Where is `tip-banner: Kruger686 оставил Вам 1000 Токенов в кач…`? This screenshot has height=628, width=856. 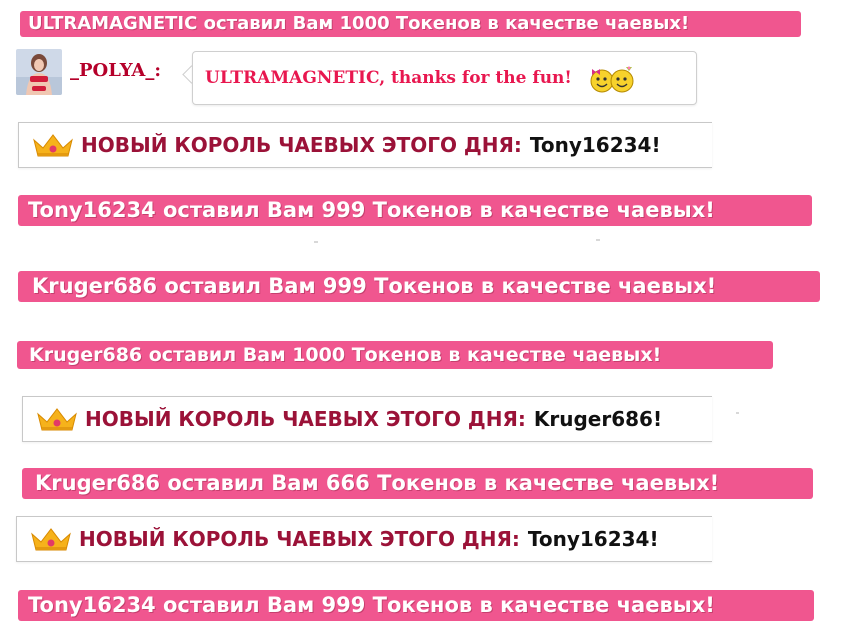
tip-banner: Kruger686 оставил Вам 1000 Токенов в кач… is located at coordinates (395, 355).